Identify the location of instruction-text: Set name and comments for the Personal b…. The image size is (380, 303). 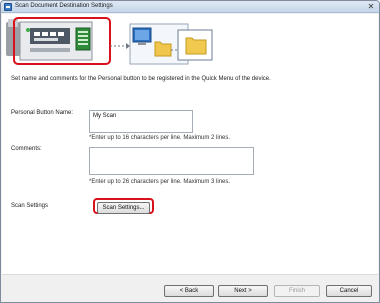
(141, 79).